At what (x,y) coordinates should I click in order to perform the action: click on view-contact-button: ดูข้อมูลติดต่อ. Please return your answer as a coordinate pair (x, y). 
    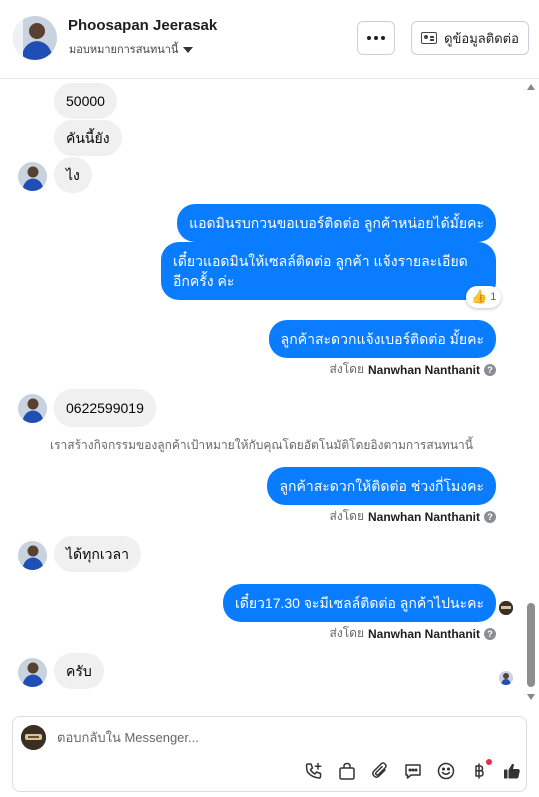
    Looking at the image, I should click on (470, 38).